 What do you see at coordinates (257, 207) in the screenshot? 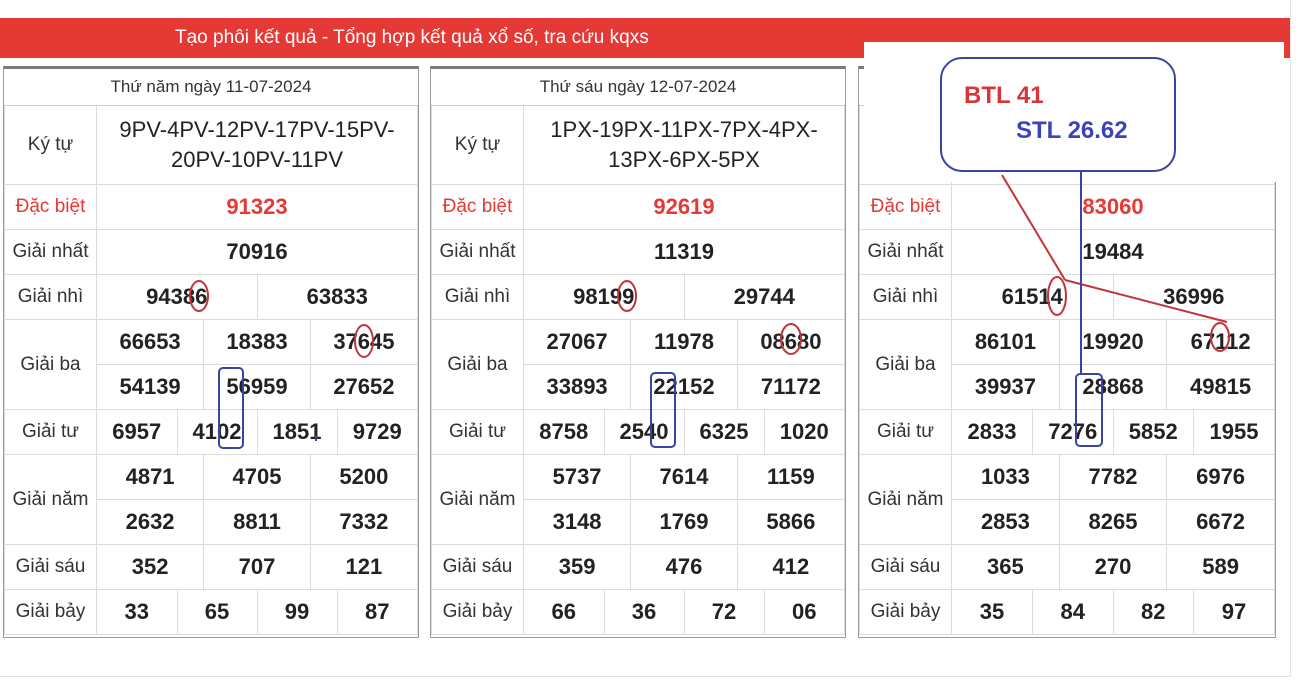
I see `special-prize-number: 91323` at bounding box center [257, 207].